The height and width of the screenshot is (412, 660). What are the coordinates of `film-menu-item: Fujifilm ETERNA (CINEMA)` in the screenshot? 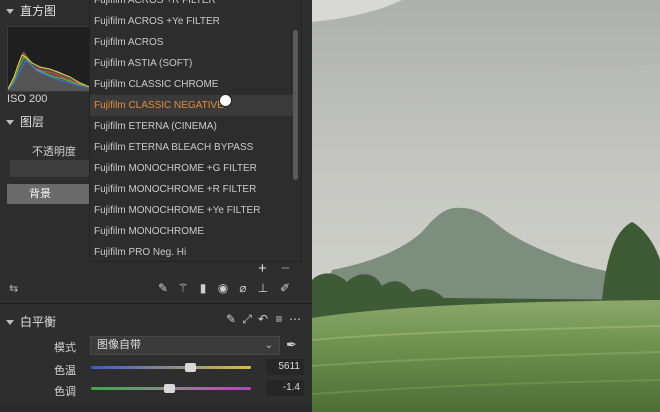 It's located at (192, 126).